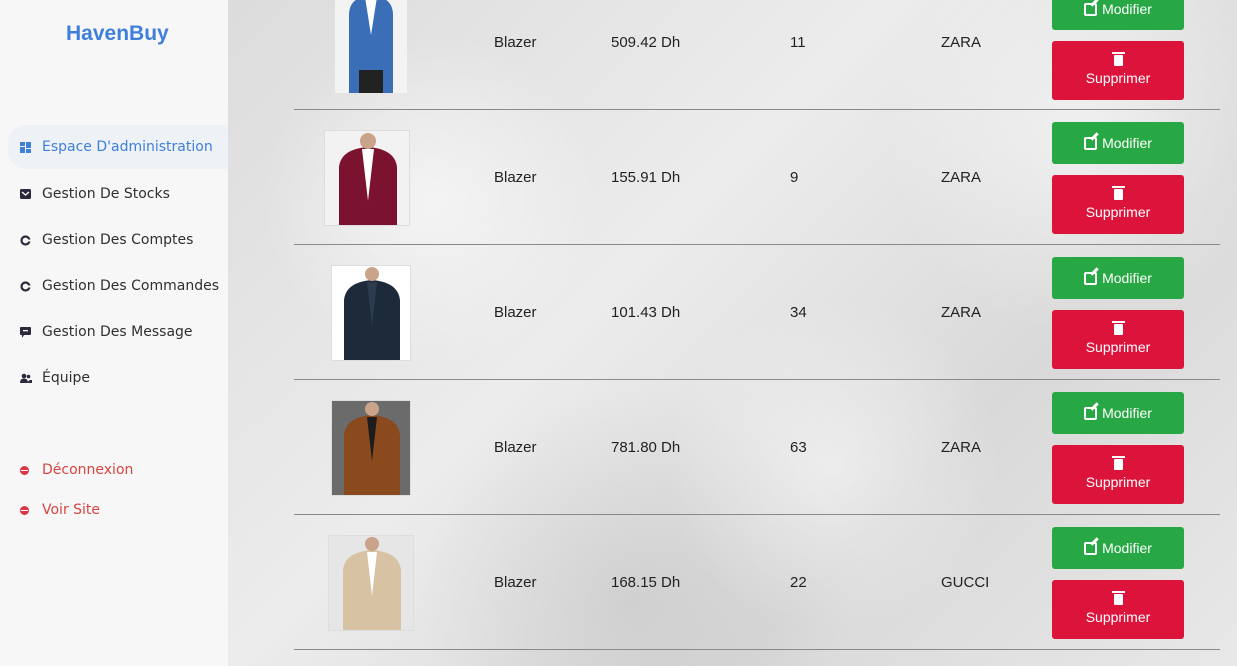  I want to click on product-price: 101.43 Dh, so click(646, 312).